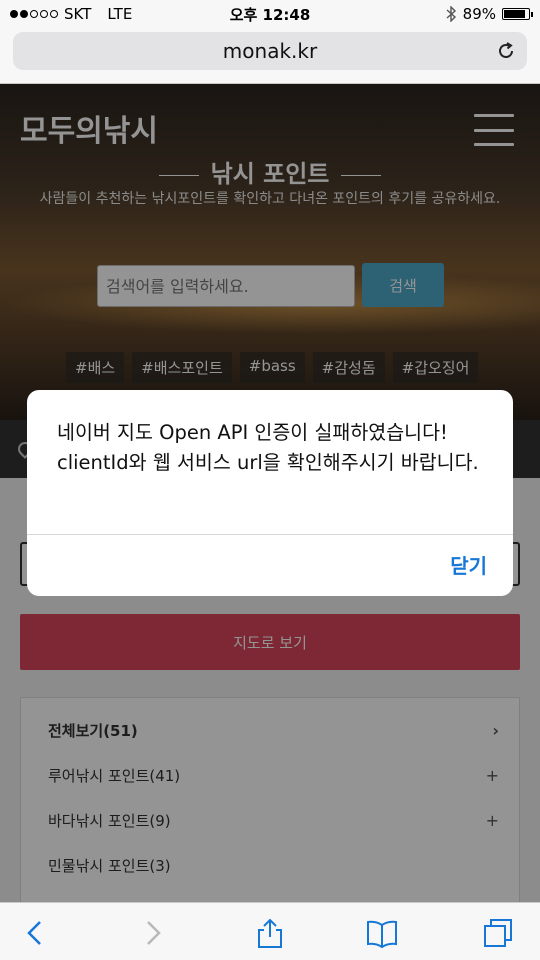  I want to click on clock: 오후 12:48, so click(270, 14).